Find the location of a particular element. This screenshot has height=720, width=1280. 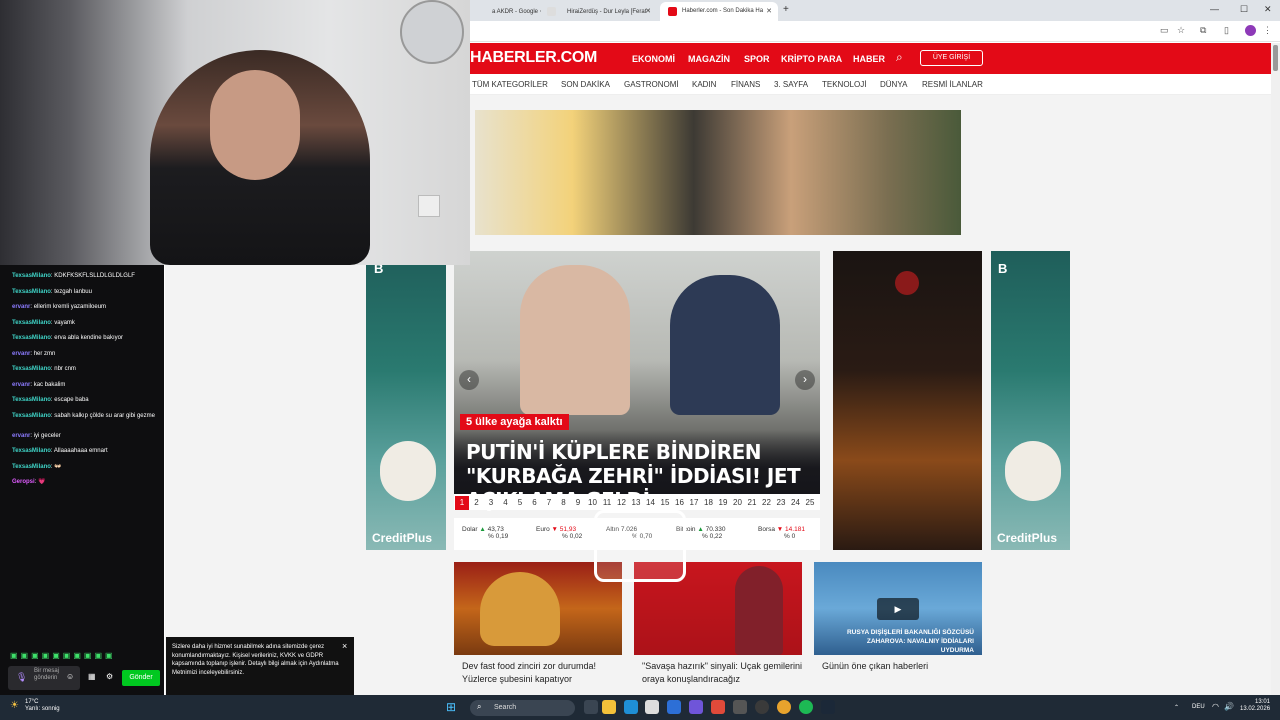

nav-kripto-para: KRİPTO PARA is located at coordinates (811, 59).